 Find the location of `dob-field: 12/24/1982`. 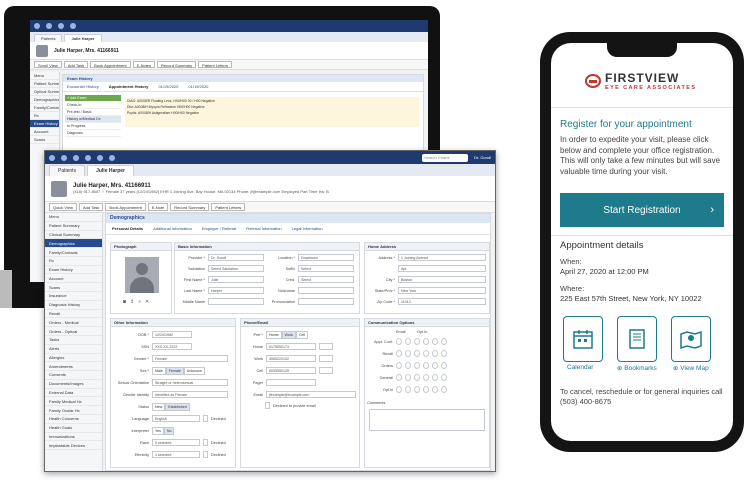

dob-field: 12/24/1982 is located at coordinates (172, 334).